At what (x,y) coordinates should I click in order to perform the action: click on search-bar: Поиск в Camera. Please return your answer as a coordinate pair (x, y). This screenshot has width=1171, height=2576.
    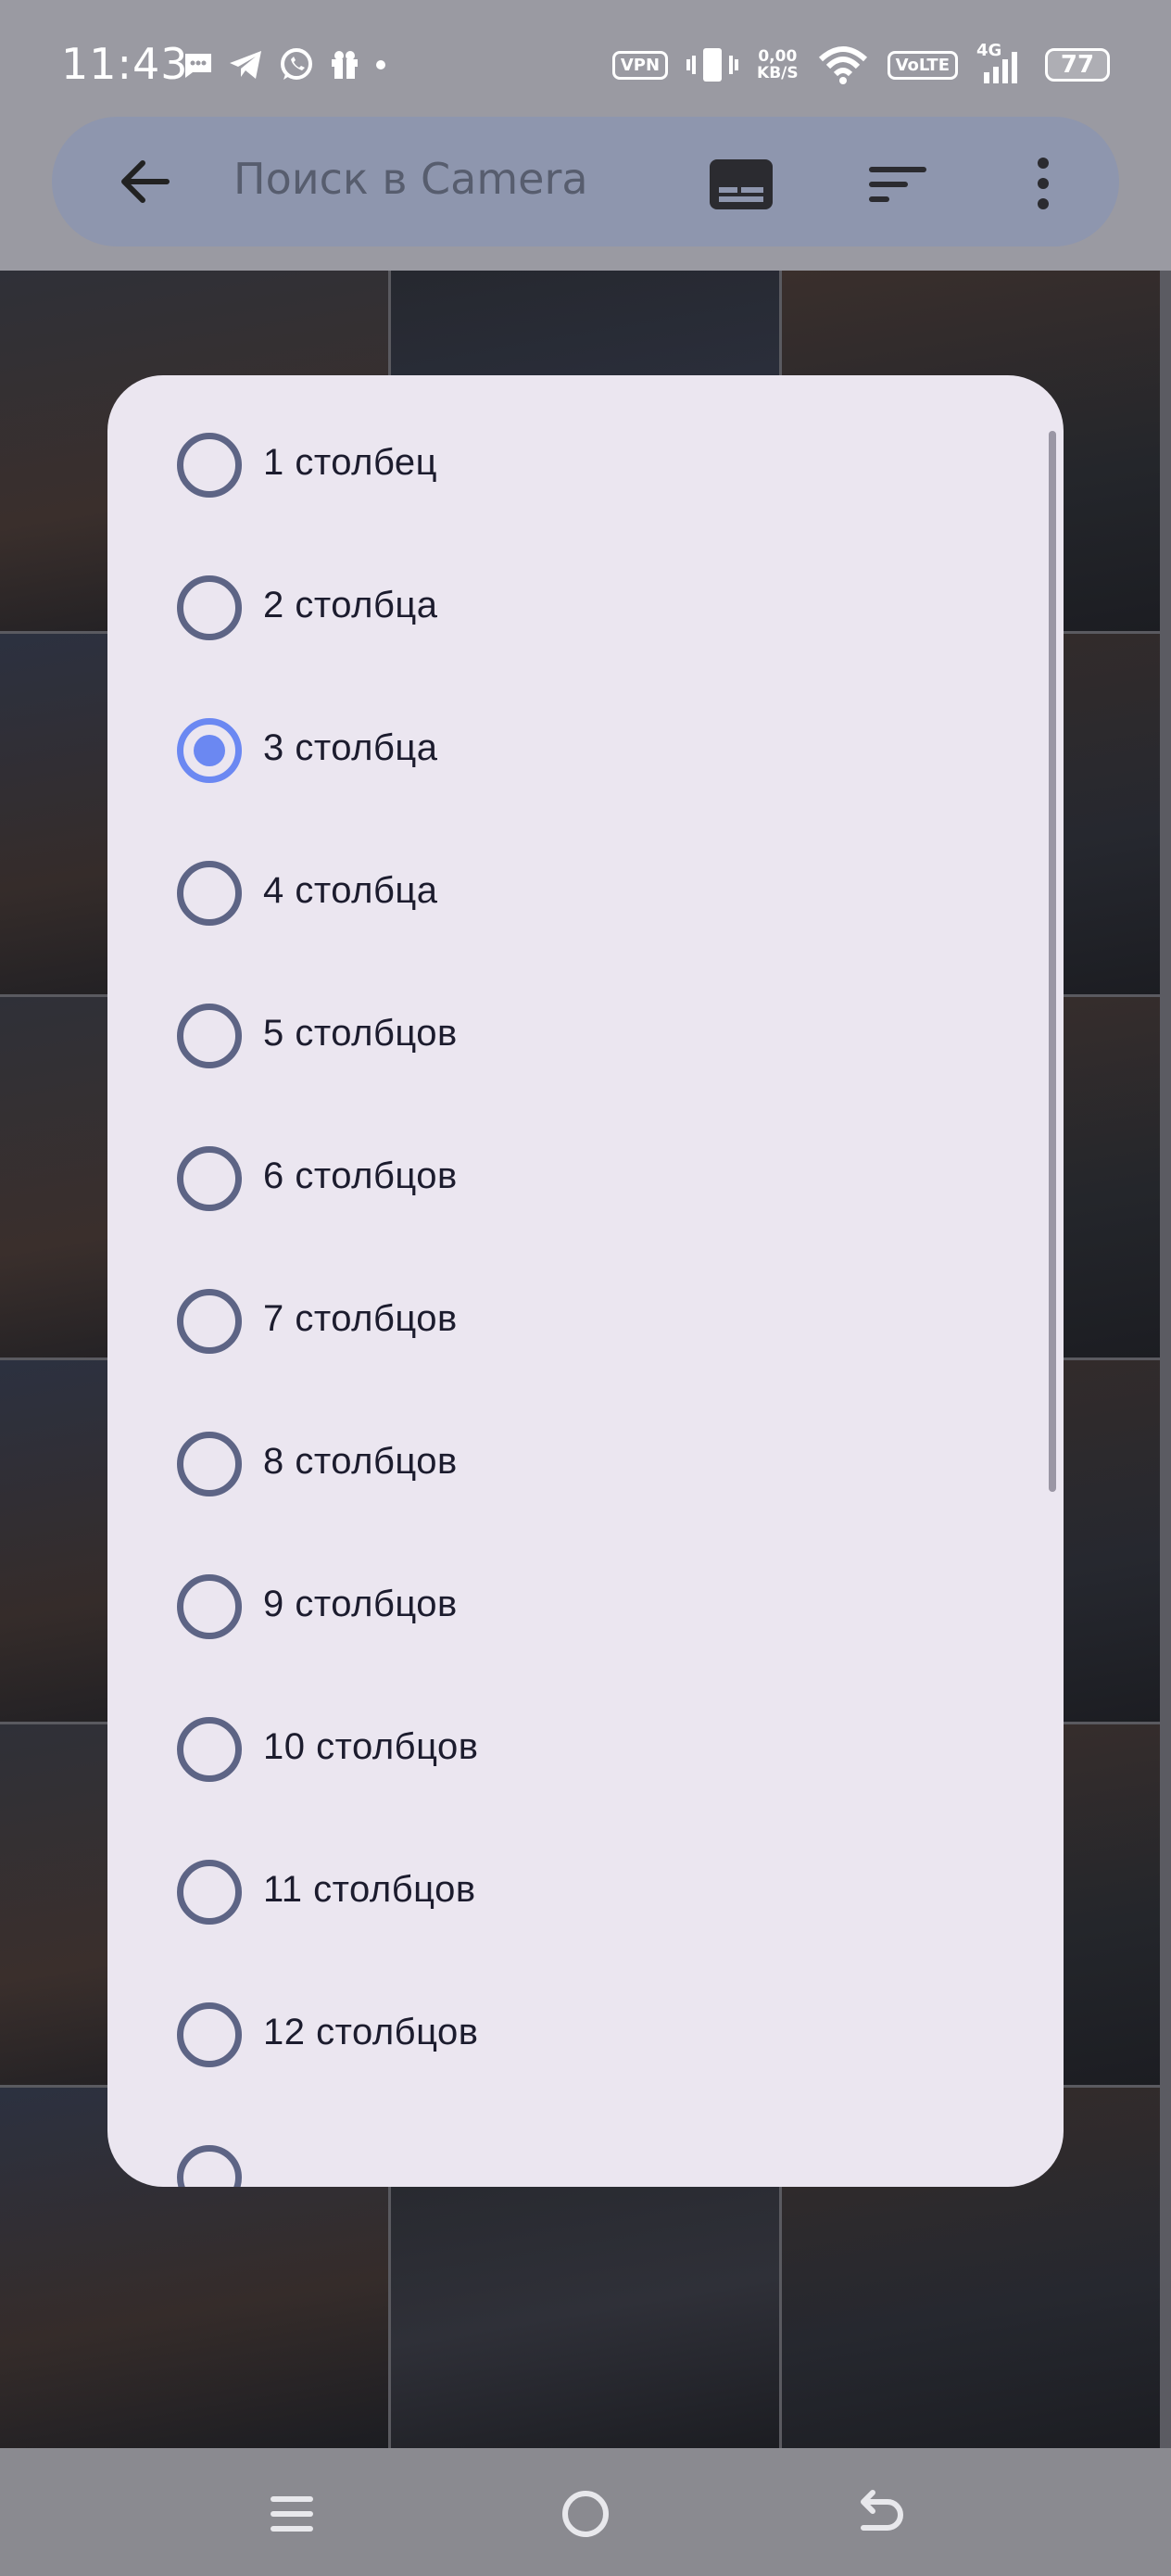
    Looking at the image, I should click on (585, 181).